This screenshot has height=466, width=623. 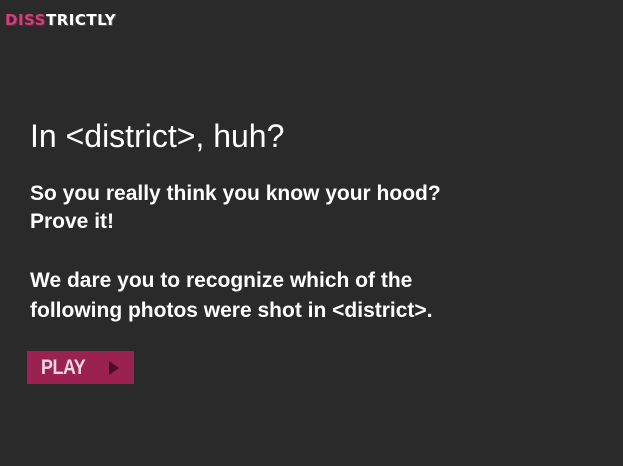 What do you see at coordinates (25, 20) in the screenshot?
I see `logo-part-diss: DISS` at bounding box center [25, 20].